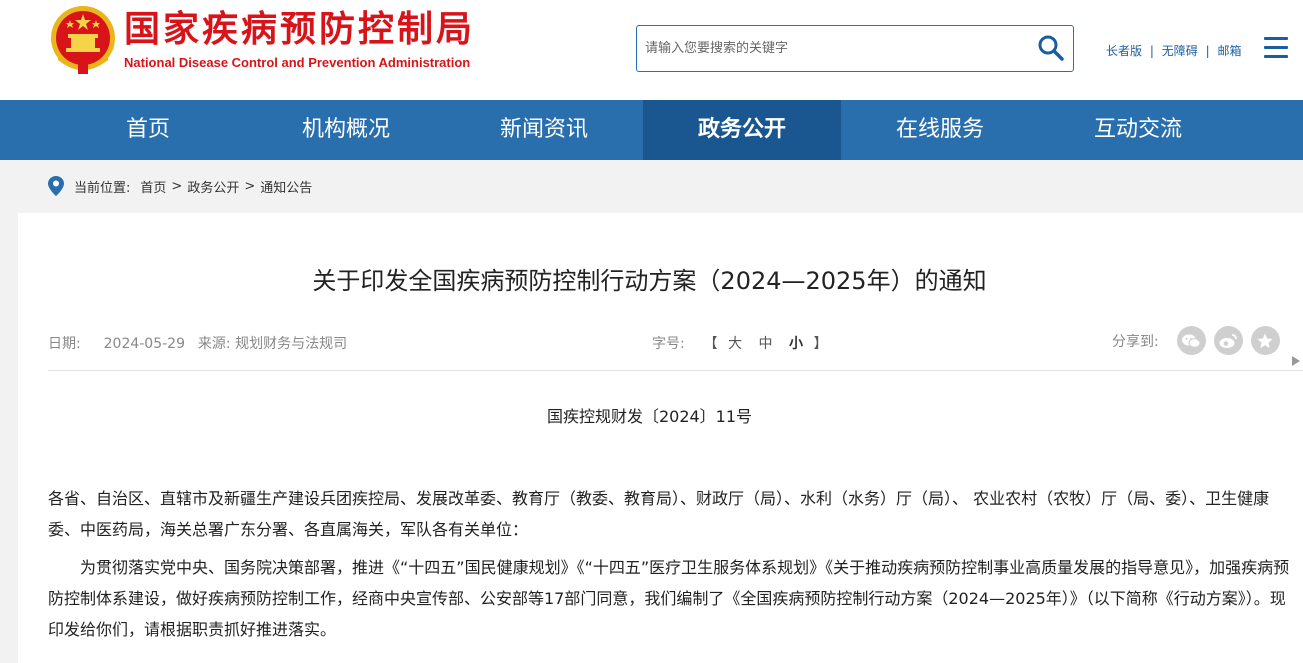  What do you see at coordinates (291, 344) in the screenshot?
I see `article-source: 规划财务与法规司` at bounding box center [291, 344].